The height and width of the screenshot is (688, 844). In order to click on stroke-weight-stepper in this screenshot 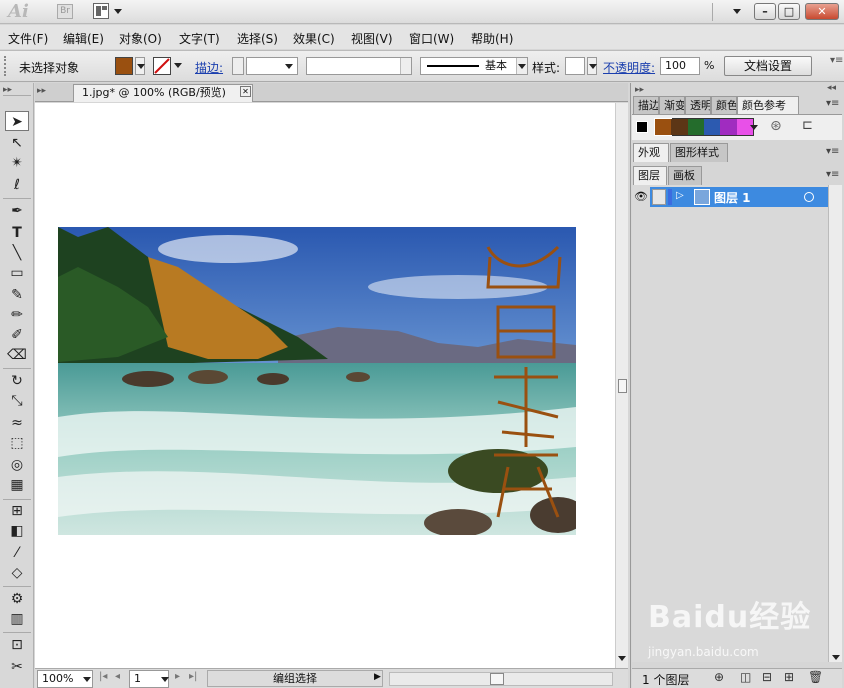, I will do `click(238, 66)`.